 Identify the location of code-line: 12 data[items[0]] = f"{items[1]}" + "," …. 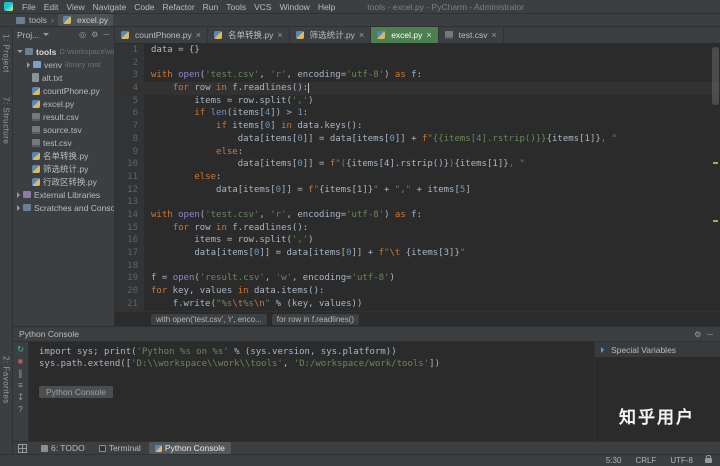
(417, 190).